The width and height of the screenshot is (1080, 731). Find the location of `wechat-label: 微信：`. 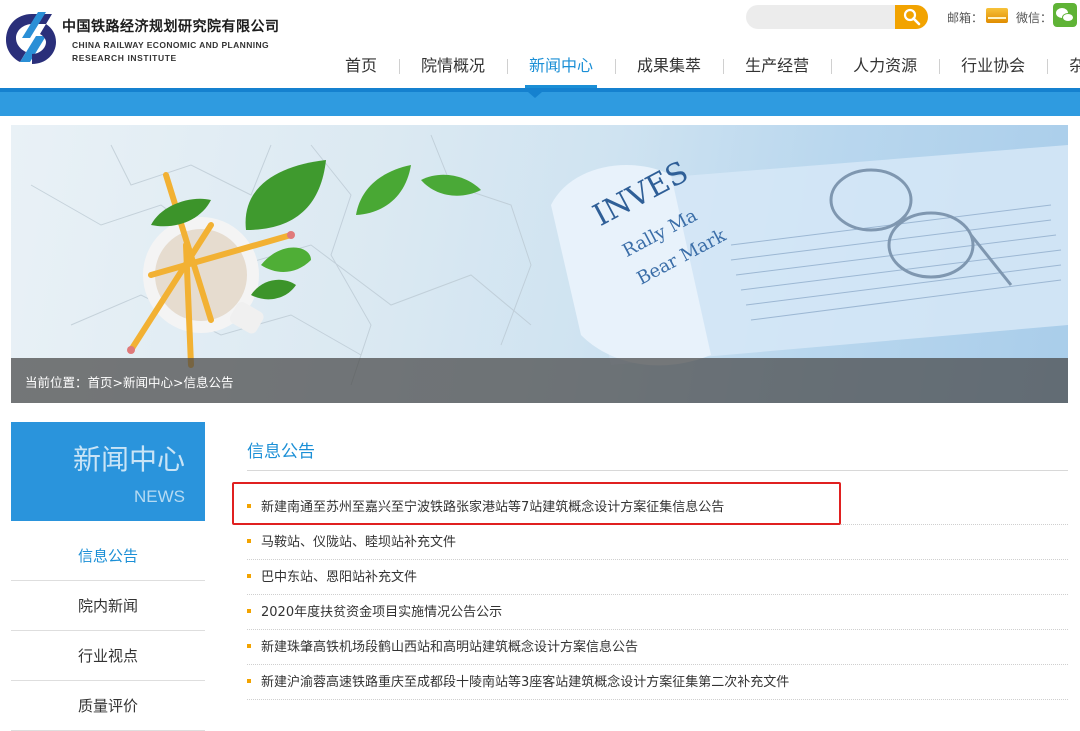

wechat-label: 微信： is located at coordinates (1034, 18).